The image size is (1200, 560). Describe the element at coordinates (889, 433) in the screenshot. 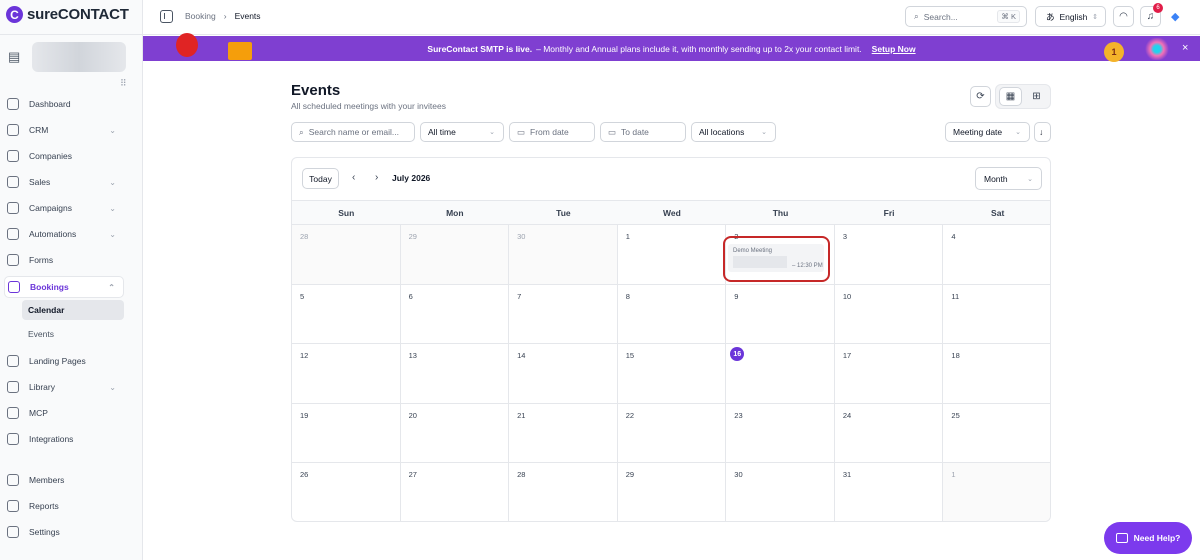

I see `day-cell: 24` at that location.